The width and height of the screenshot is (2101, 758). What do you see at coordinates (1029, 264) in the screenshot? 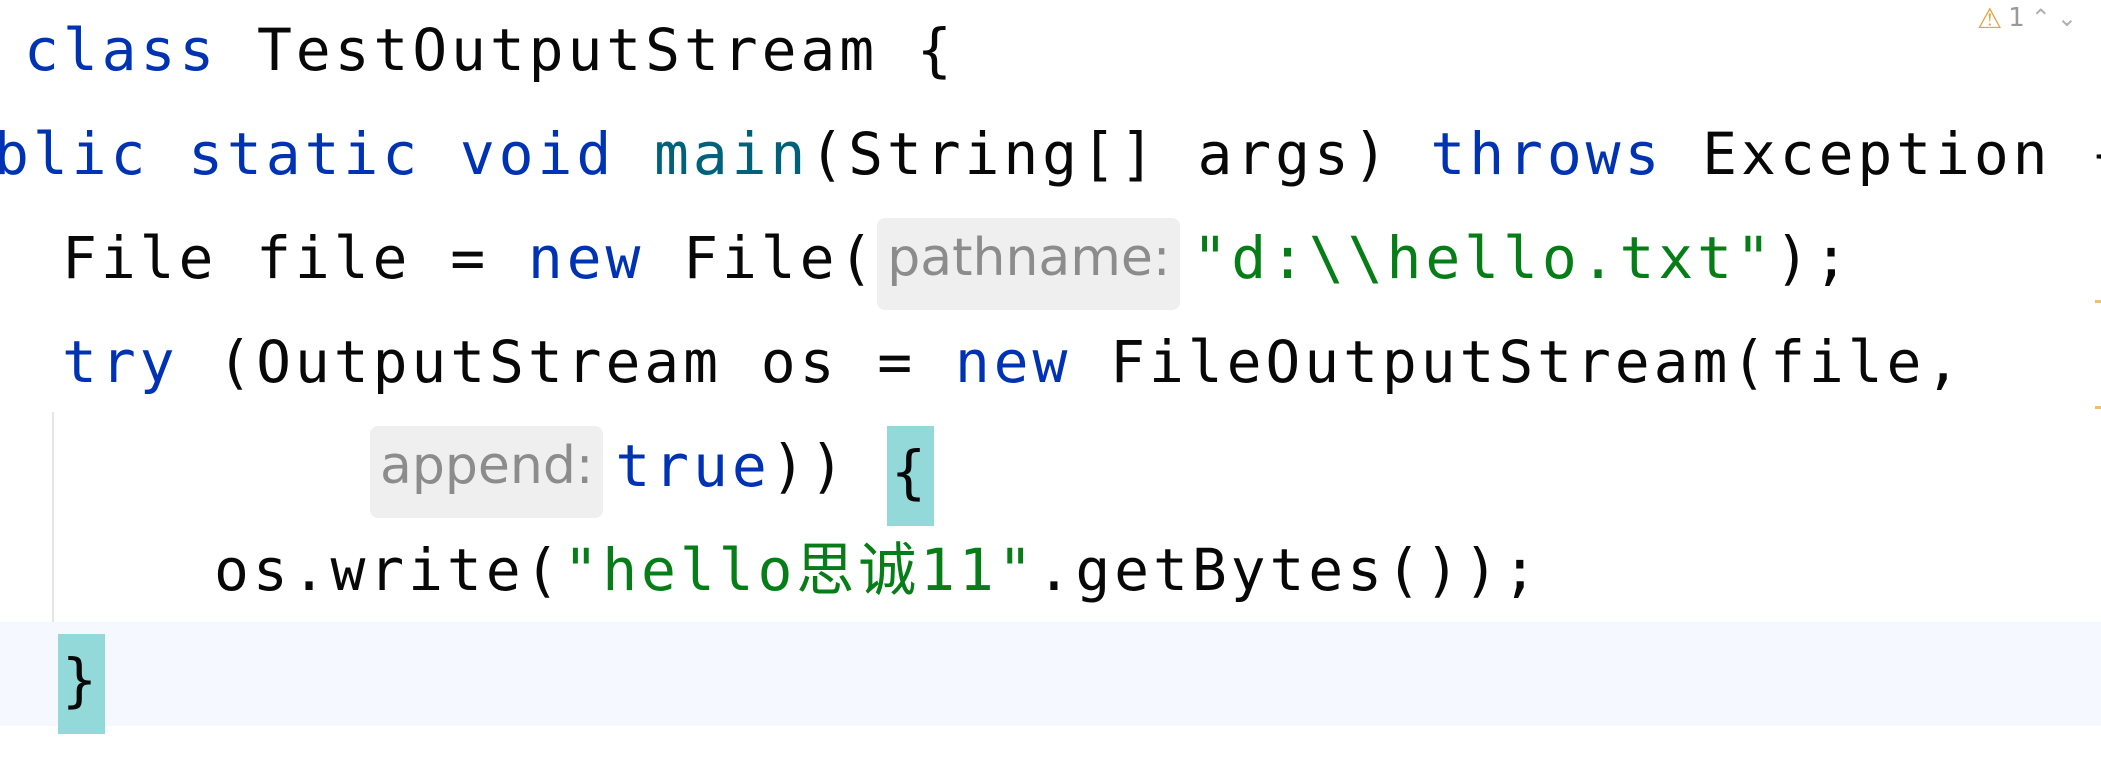
I see `parameter-hint: pathname:` at bounding box center [1029, 264].